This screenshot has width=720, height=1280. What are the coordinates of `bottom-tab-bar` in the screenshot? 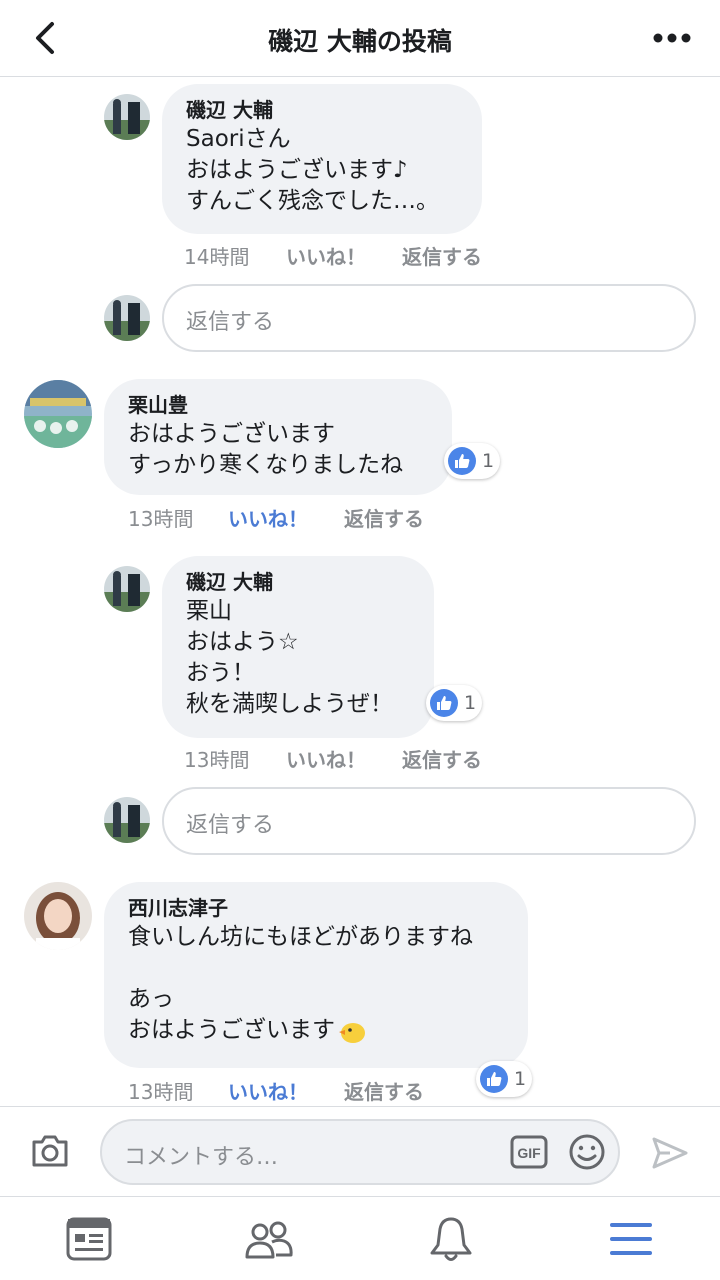 It's located at (360, 1238).